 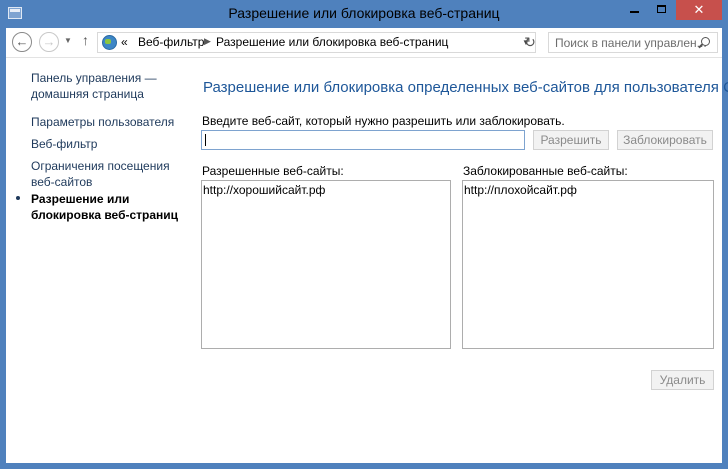 I want to click on list-item: http://плохойсайт.рф, so click(x=520, y=190).